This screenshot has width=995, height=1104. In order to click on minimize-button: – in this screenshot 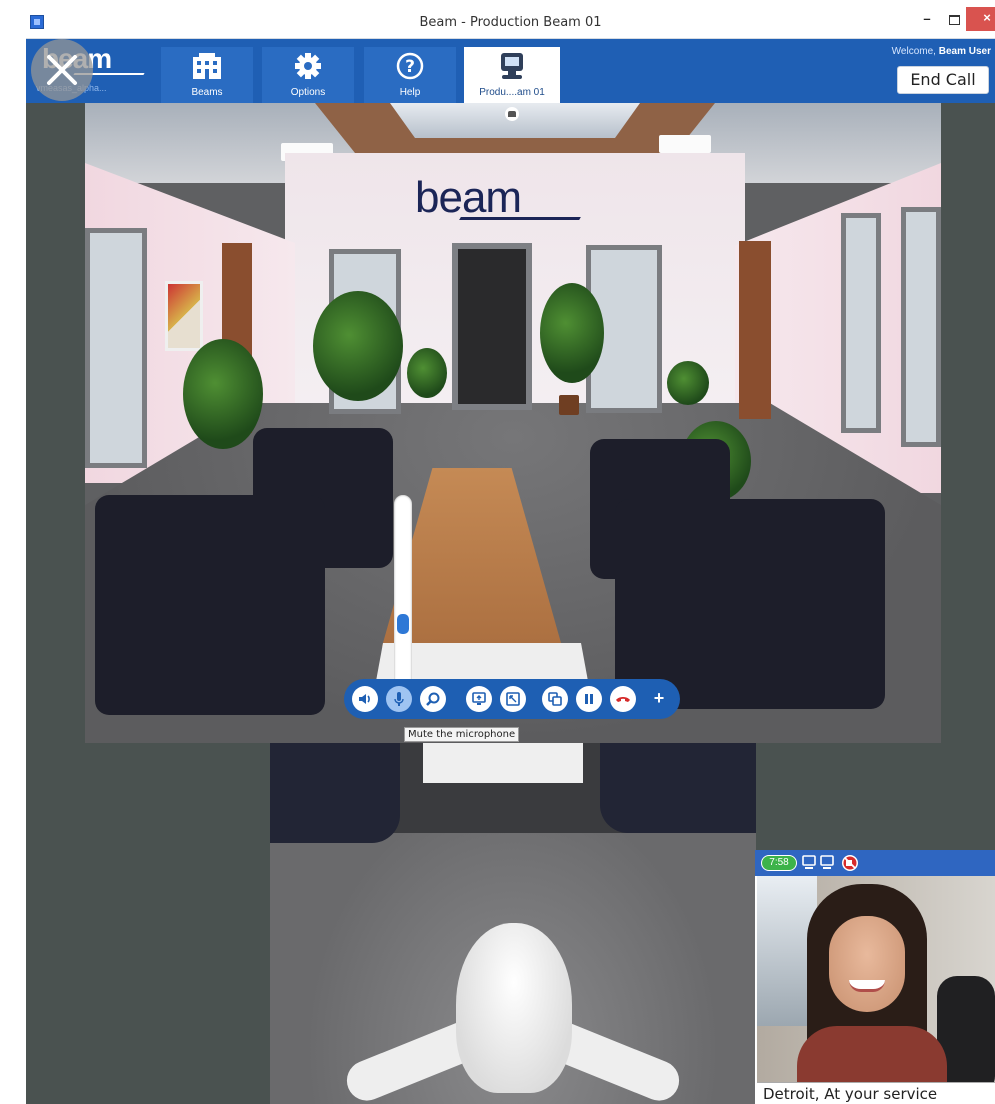, I will do `click(927, 19)`.